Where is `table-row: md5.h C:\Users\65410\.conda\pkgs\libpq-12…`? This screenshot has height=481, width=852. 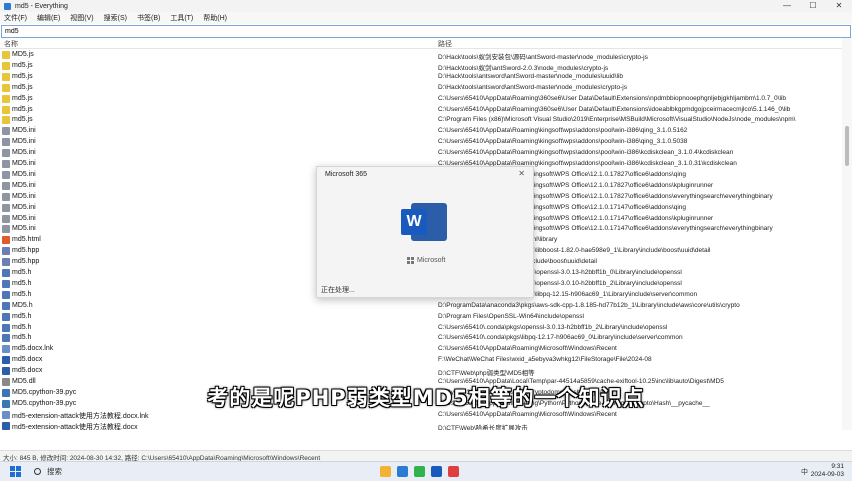
table-row: md5.h C:\Users\65410\.conda\pkgs\libpq-12… is located at coordinates (421, 338).